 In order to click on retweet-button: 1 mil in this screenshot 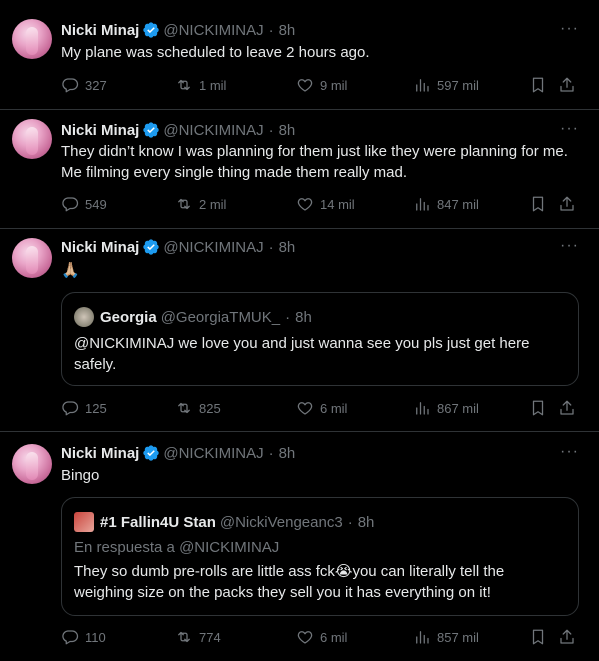, I will do `click(200, 85)`.